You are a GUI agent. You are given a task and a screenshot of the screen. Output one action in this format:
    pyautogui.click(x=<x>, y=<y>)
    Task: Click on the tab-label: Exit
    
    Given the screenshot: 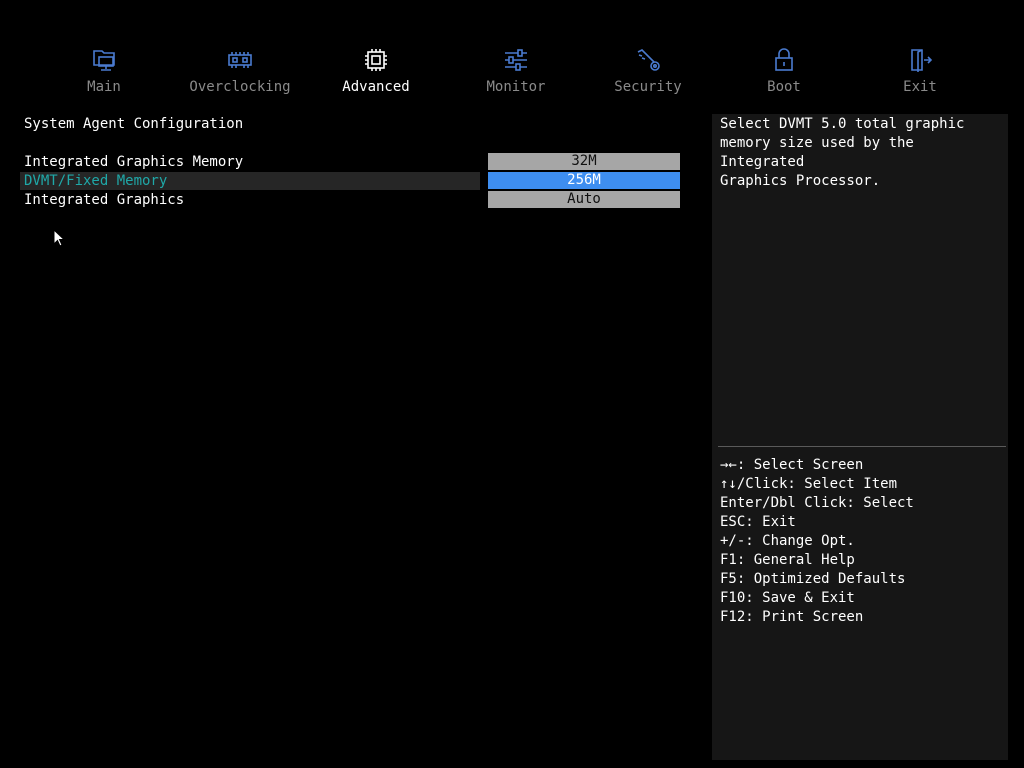 What is the action you would take?
    pyautogui.click(x=920, y=87)
    